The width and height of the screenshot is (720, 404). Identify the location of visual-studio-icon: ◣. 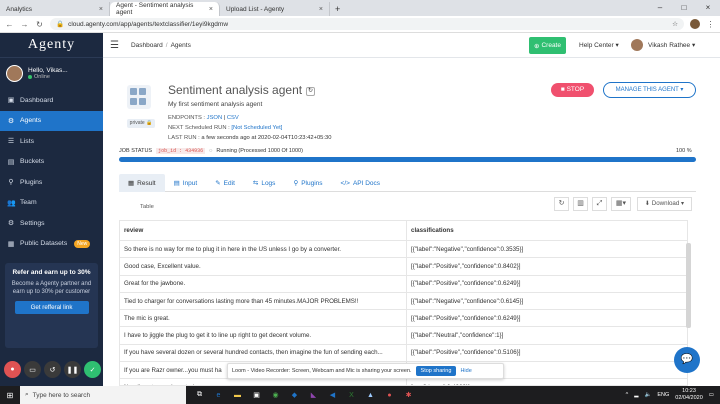
(313, 395).